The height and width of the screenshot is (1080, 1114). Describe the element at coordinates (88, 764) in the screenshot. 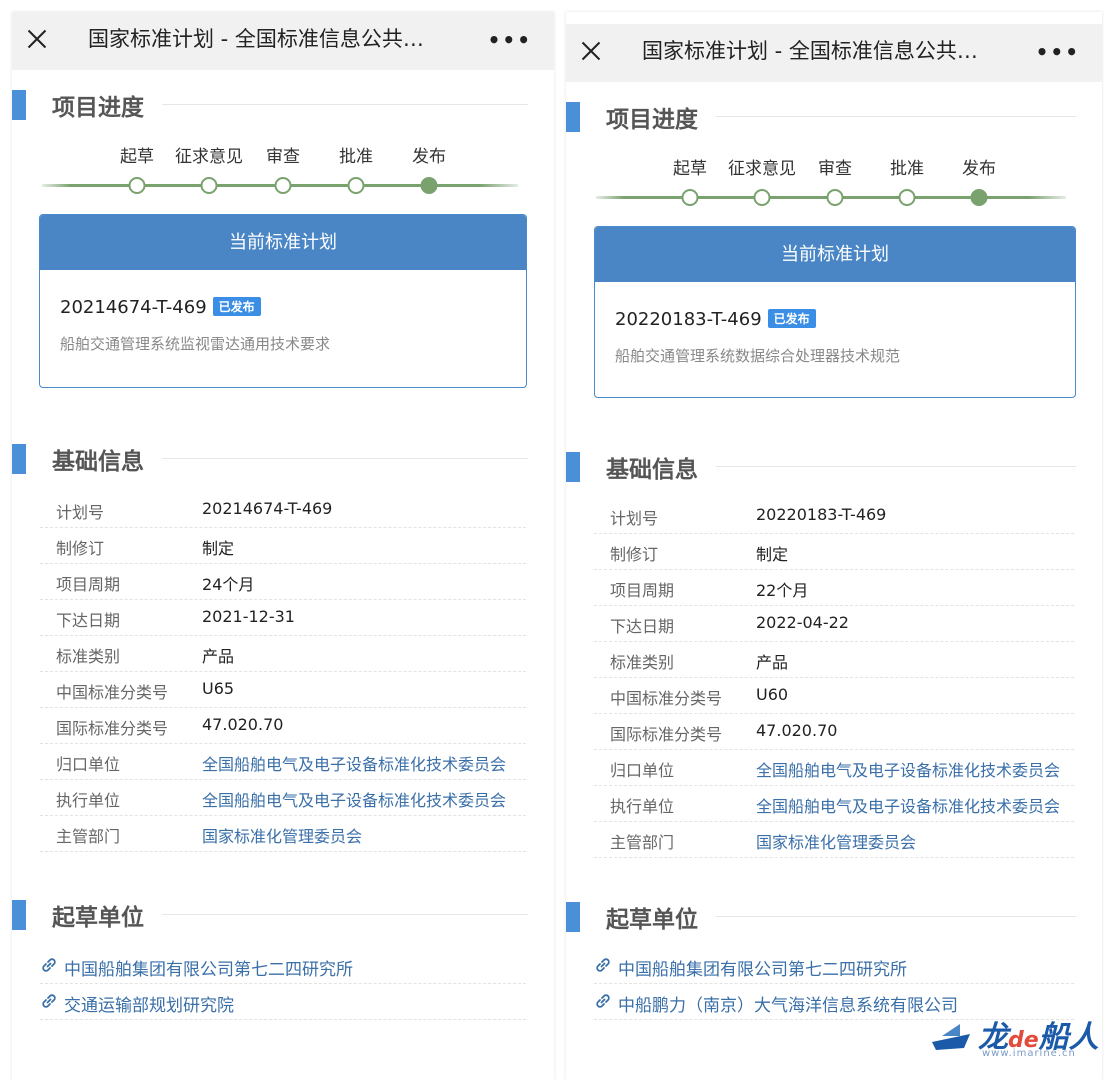

I see `info-key: 归口单位` at that location.